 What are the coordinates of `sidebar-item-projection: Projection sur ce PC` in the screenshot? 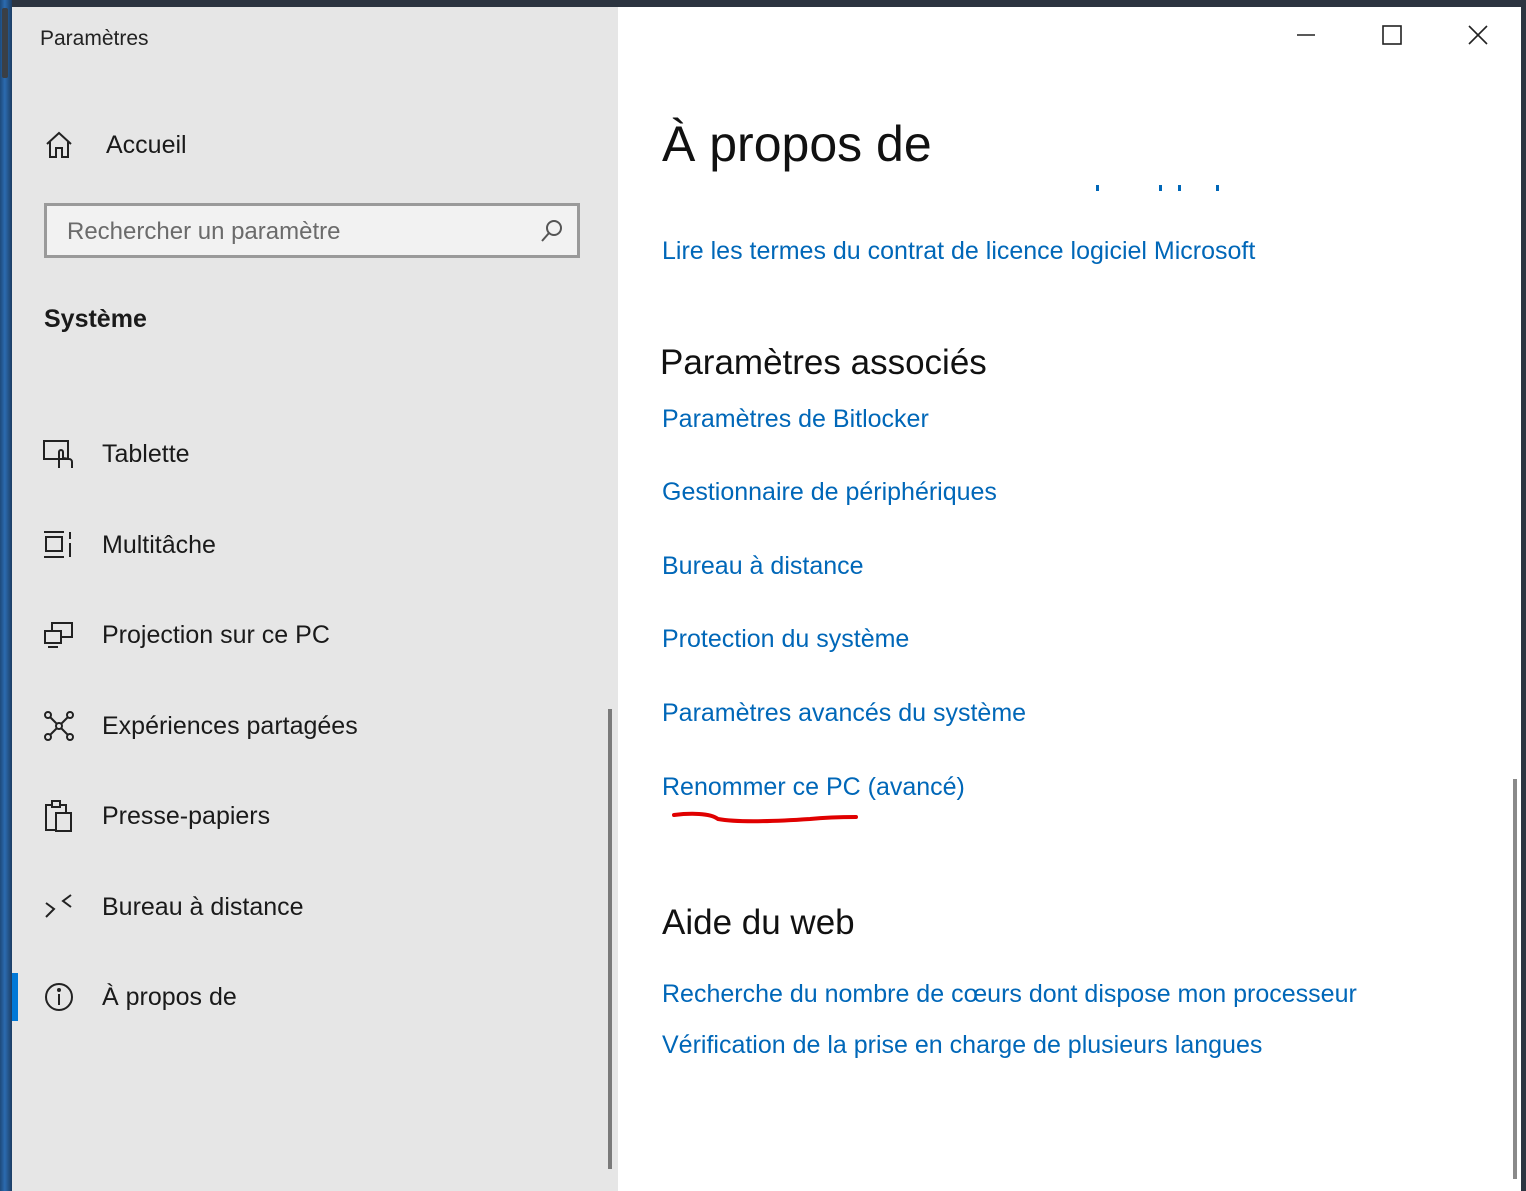 It's located at (315, 635).